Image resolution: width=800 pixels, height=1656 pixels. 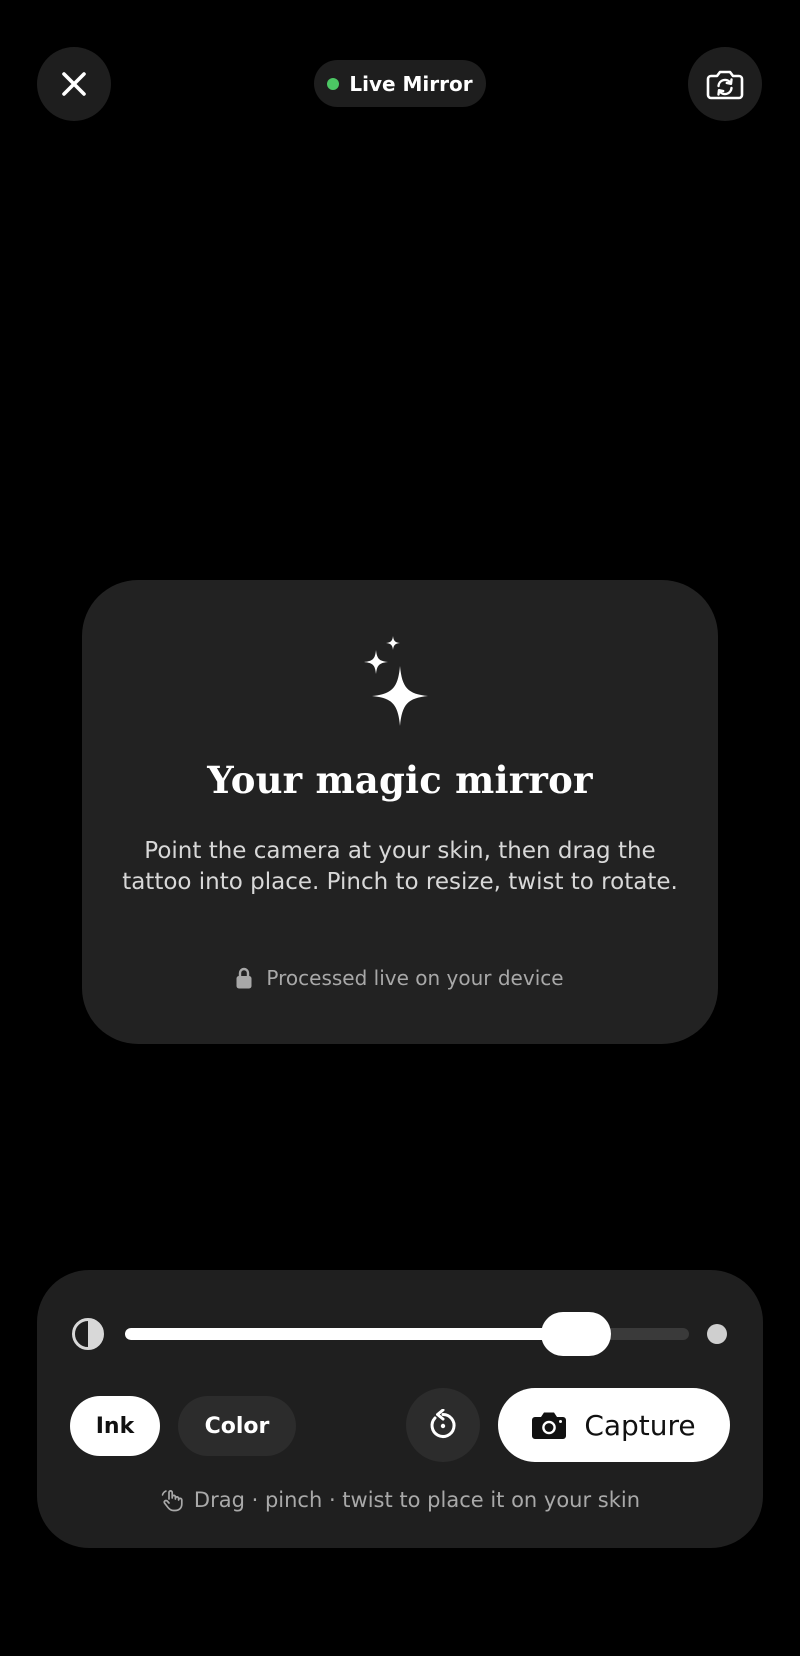 What do you see at coordinates (333, 83) in the screenshot?
I see `live-indicator-dot` at bounding box center [333, 83].